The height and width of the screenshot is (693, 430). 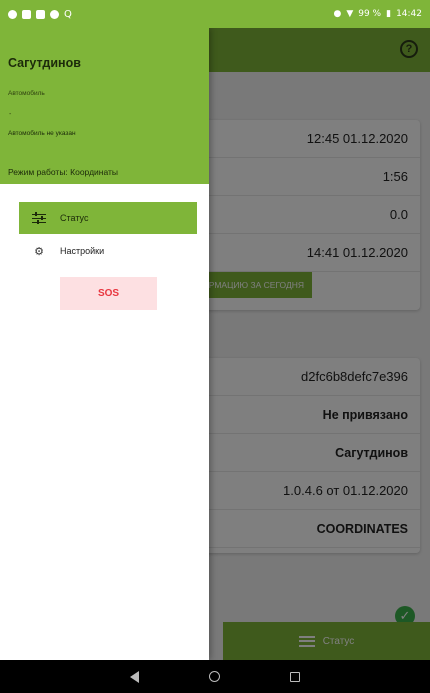 What do you see at coordinates (68, 14) in the screenshot?
I see `search-icon: Q` at bounding box center [68, 14].